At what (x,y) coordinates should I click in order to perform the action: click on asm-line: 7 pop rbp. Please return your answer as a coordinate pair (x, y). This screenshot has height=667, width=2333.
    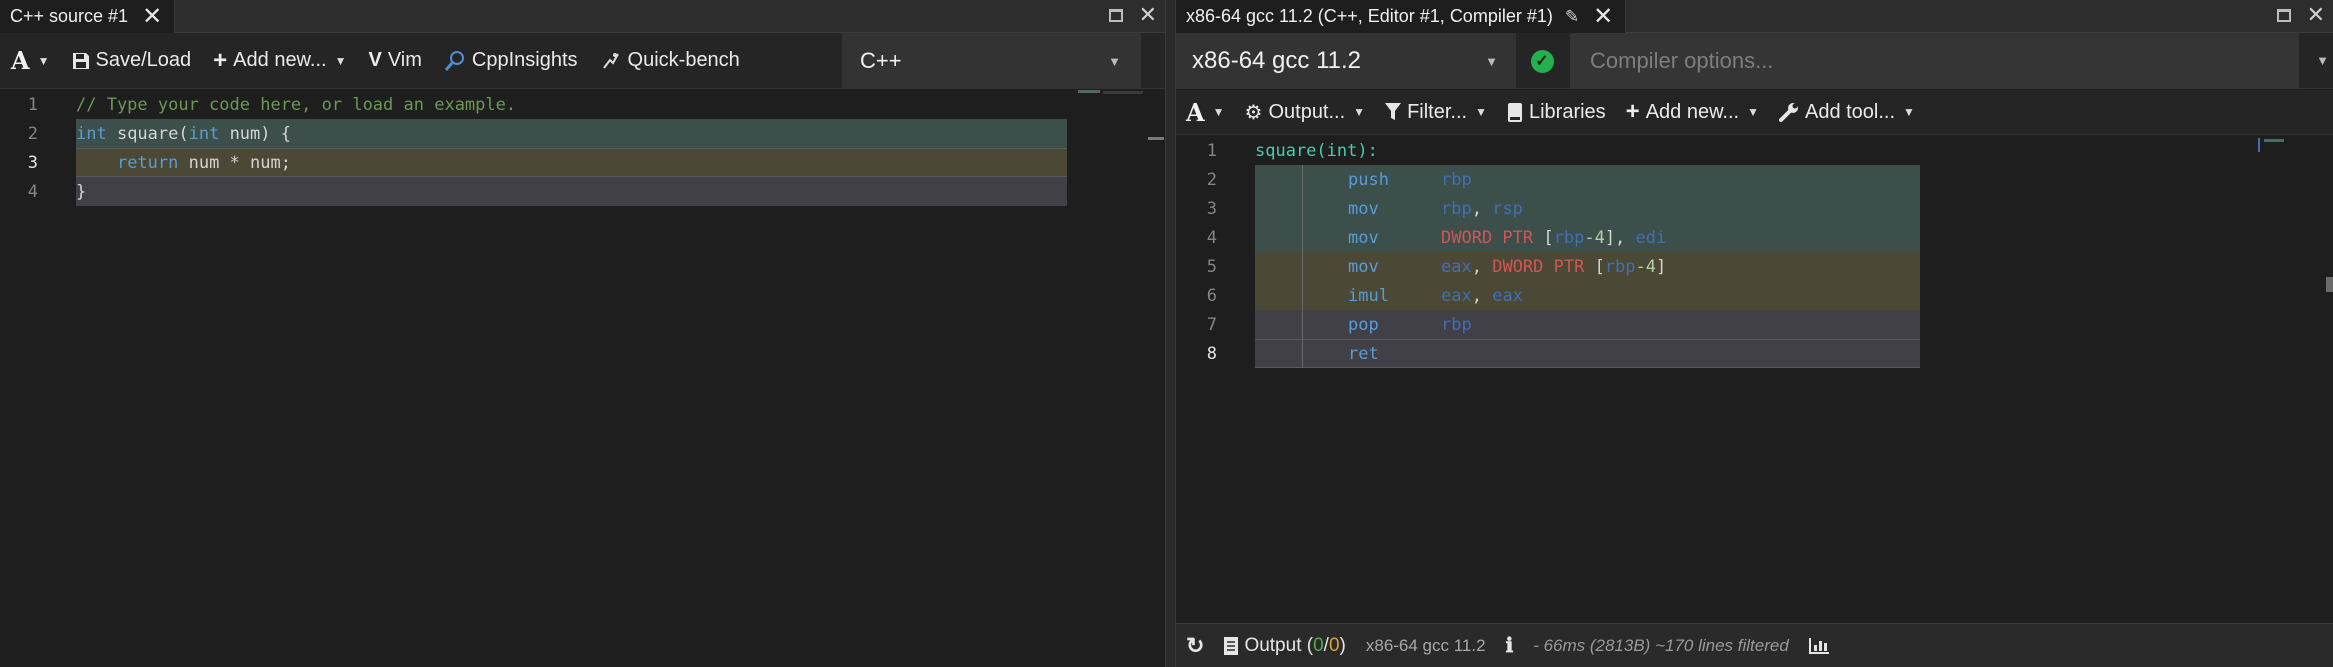
    Looking at the image, I should click on (1754, 324).